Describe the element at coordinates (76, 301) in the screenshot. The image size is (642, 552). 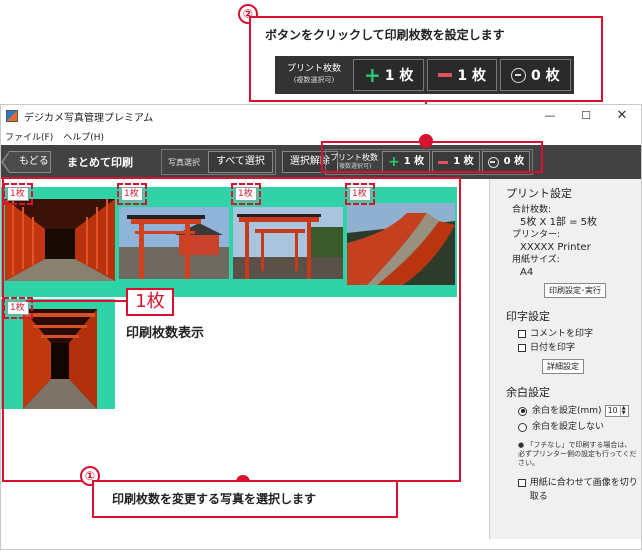
I see `count-pointer-line` at that location.